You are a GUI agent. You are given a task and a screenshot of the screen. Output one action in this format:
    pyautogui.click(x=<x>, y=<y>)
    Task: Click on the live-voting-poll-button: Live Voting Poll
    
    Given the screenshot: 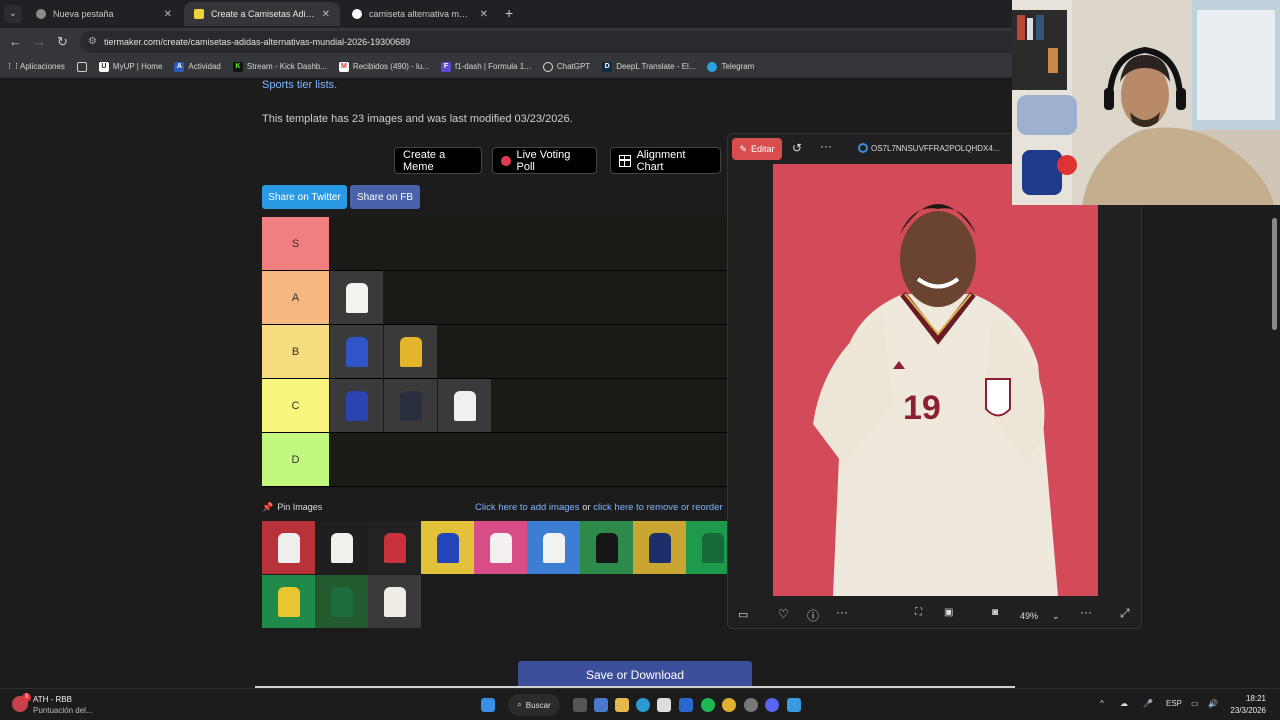 What is the action you would take?
    pyautogui.click(x=544, y=160)
    